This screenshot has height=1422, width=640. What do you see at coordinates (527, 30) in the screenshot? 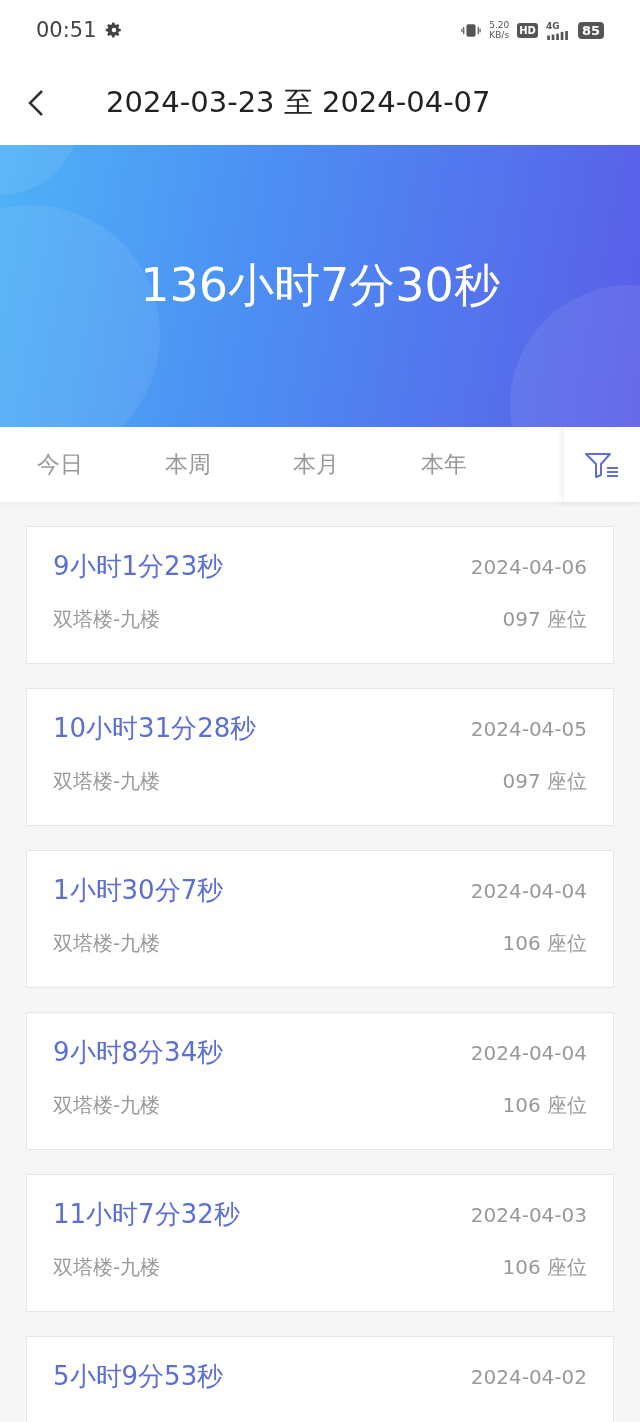
I see `hd-badge: HD` at bounding box center [527, 30].